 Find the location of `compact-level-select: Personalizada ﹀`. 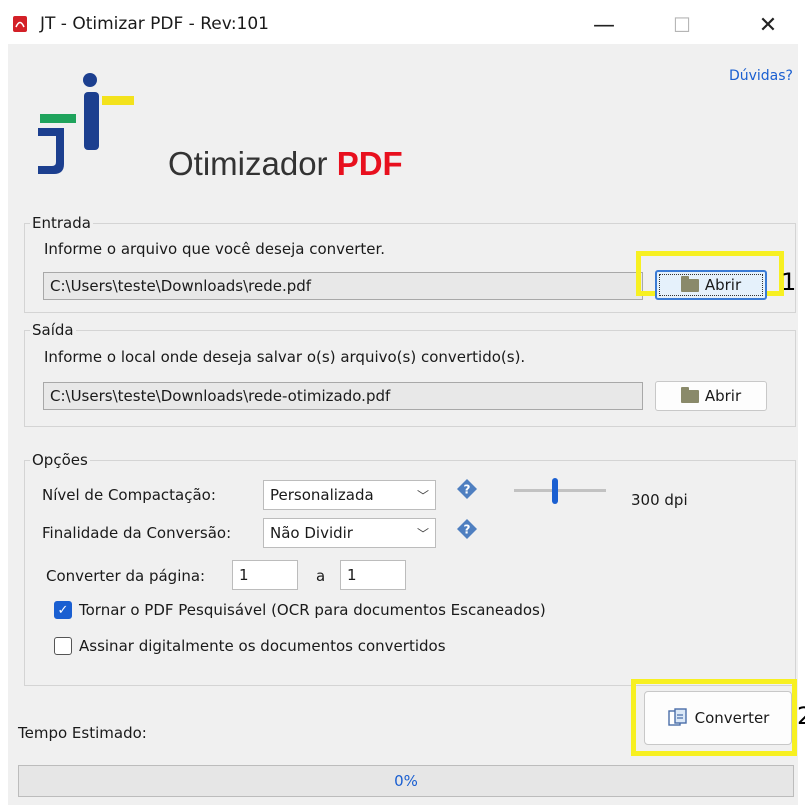

compact-level-select: Personalizada ﹀ is located at coordinates (349, 495).